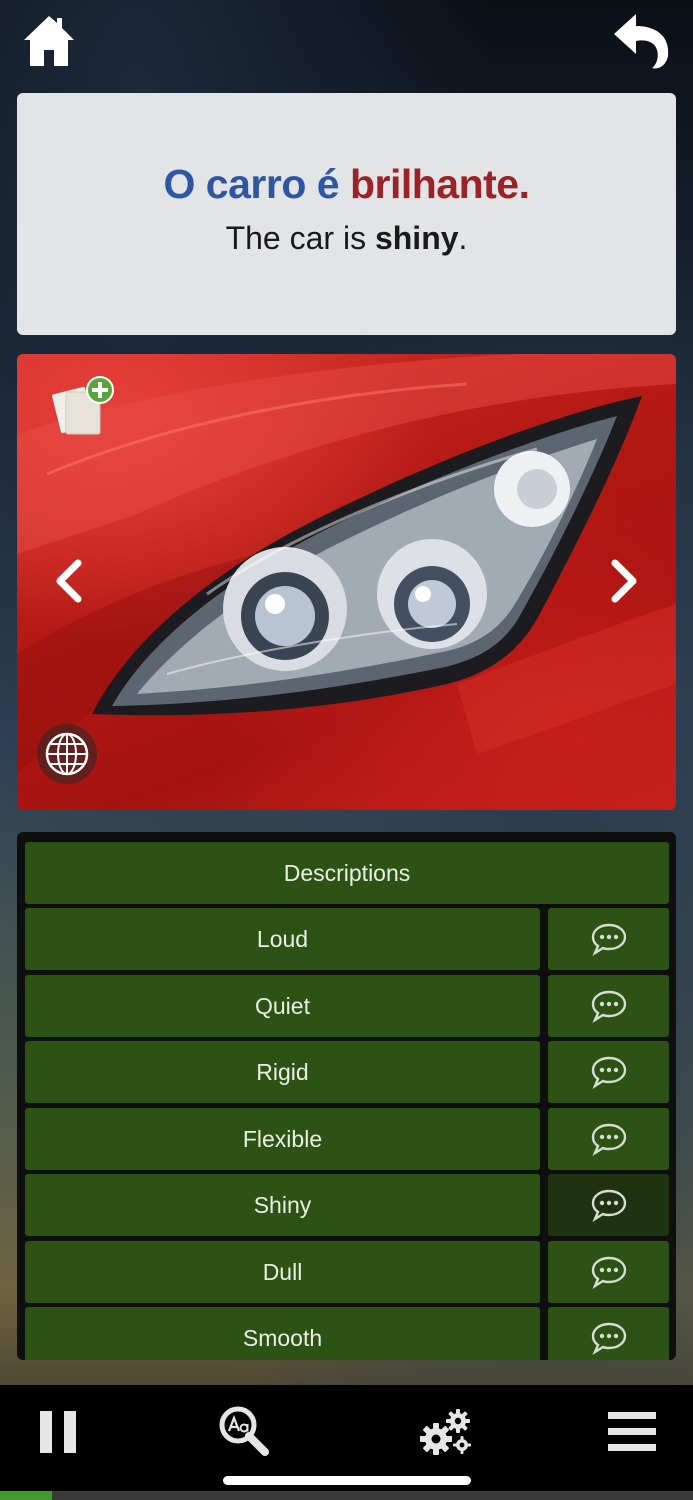 The height and width of the screenshot is (1500, 693). I want to click on globe-icon, so click(67, 754).